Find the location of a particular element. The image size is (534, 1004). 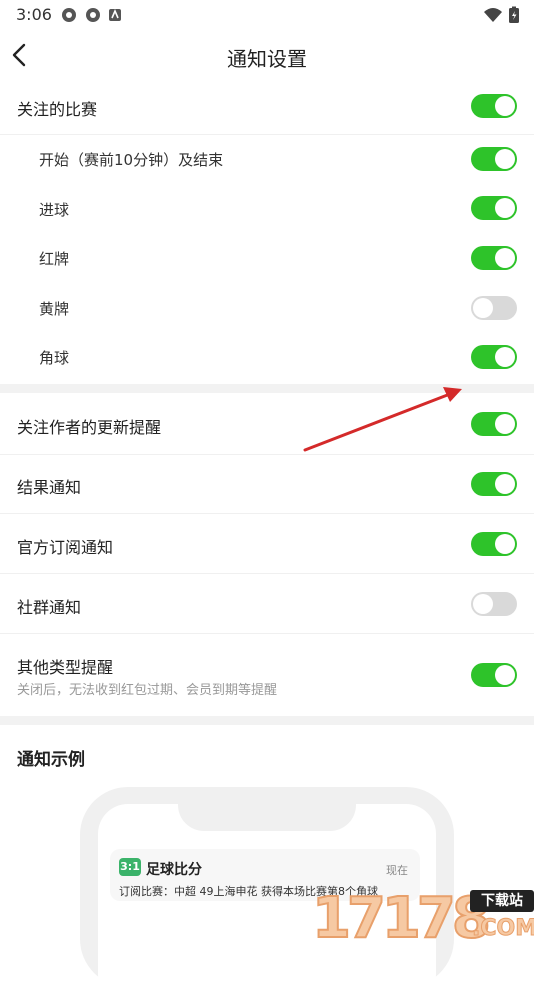

app-icon: 3:1 is located at coordinates (130, 867).